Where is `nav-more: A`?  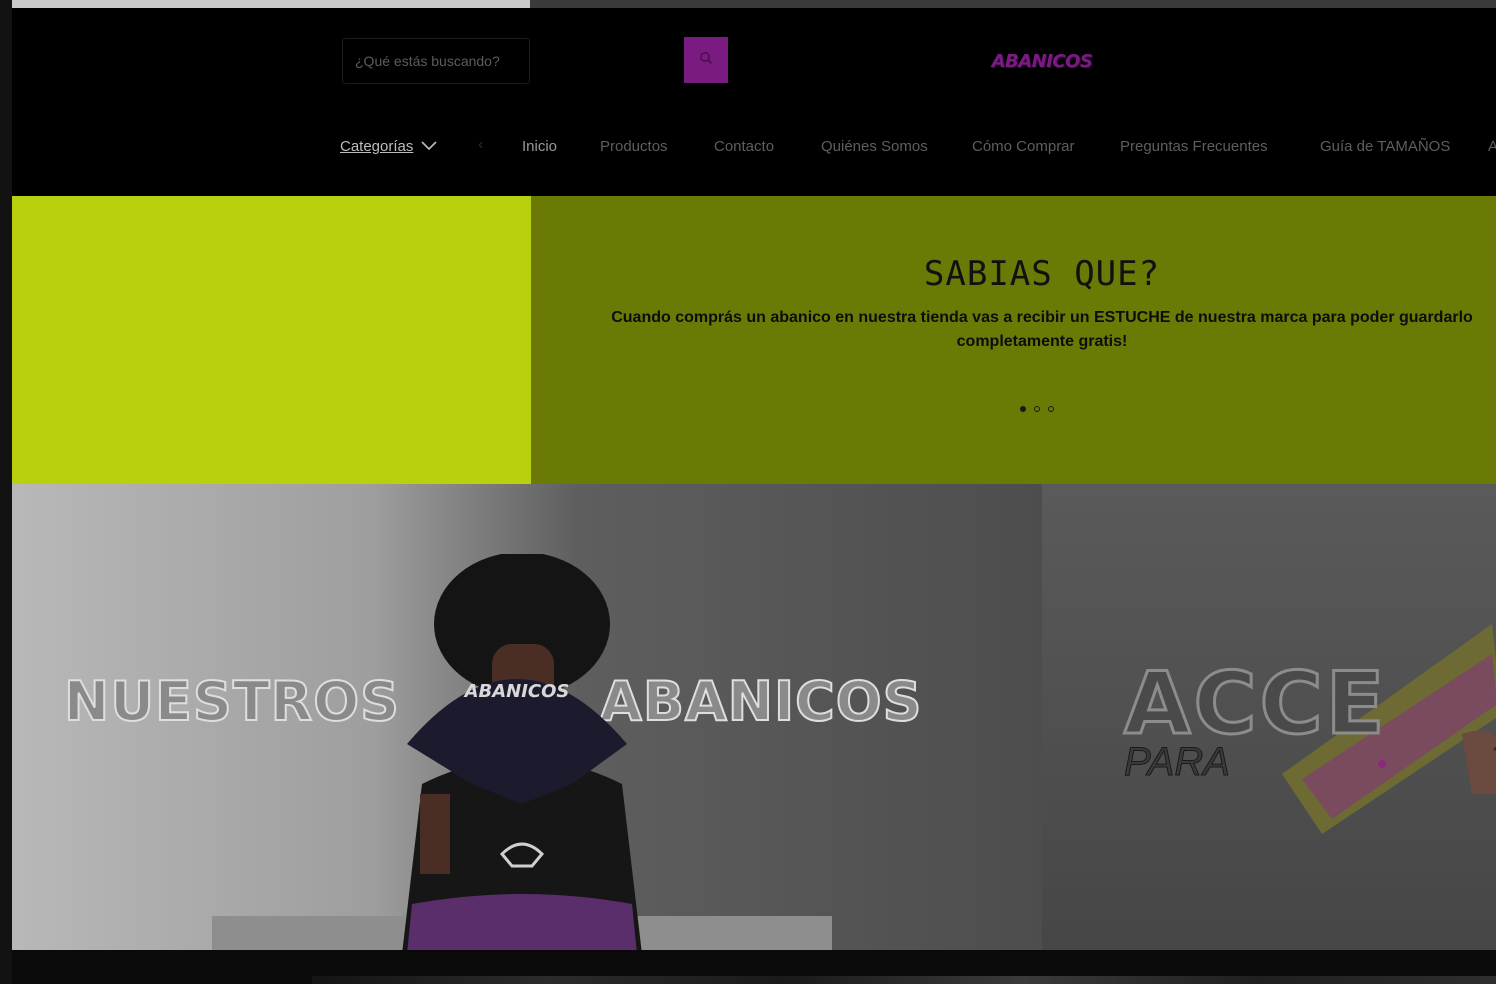
nav-more: A is located at coordinates (1492, 146).